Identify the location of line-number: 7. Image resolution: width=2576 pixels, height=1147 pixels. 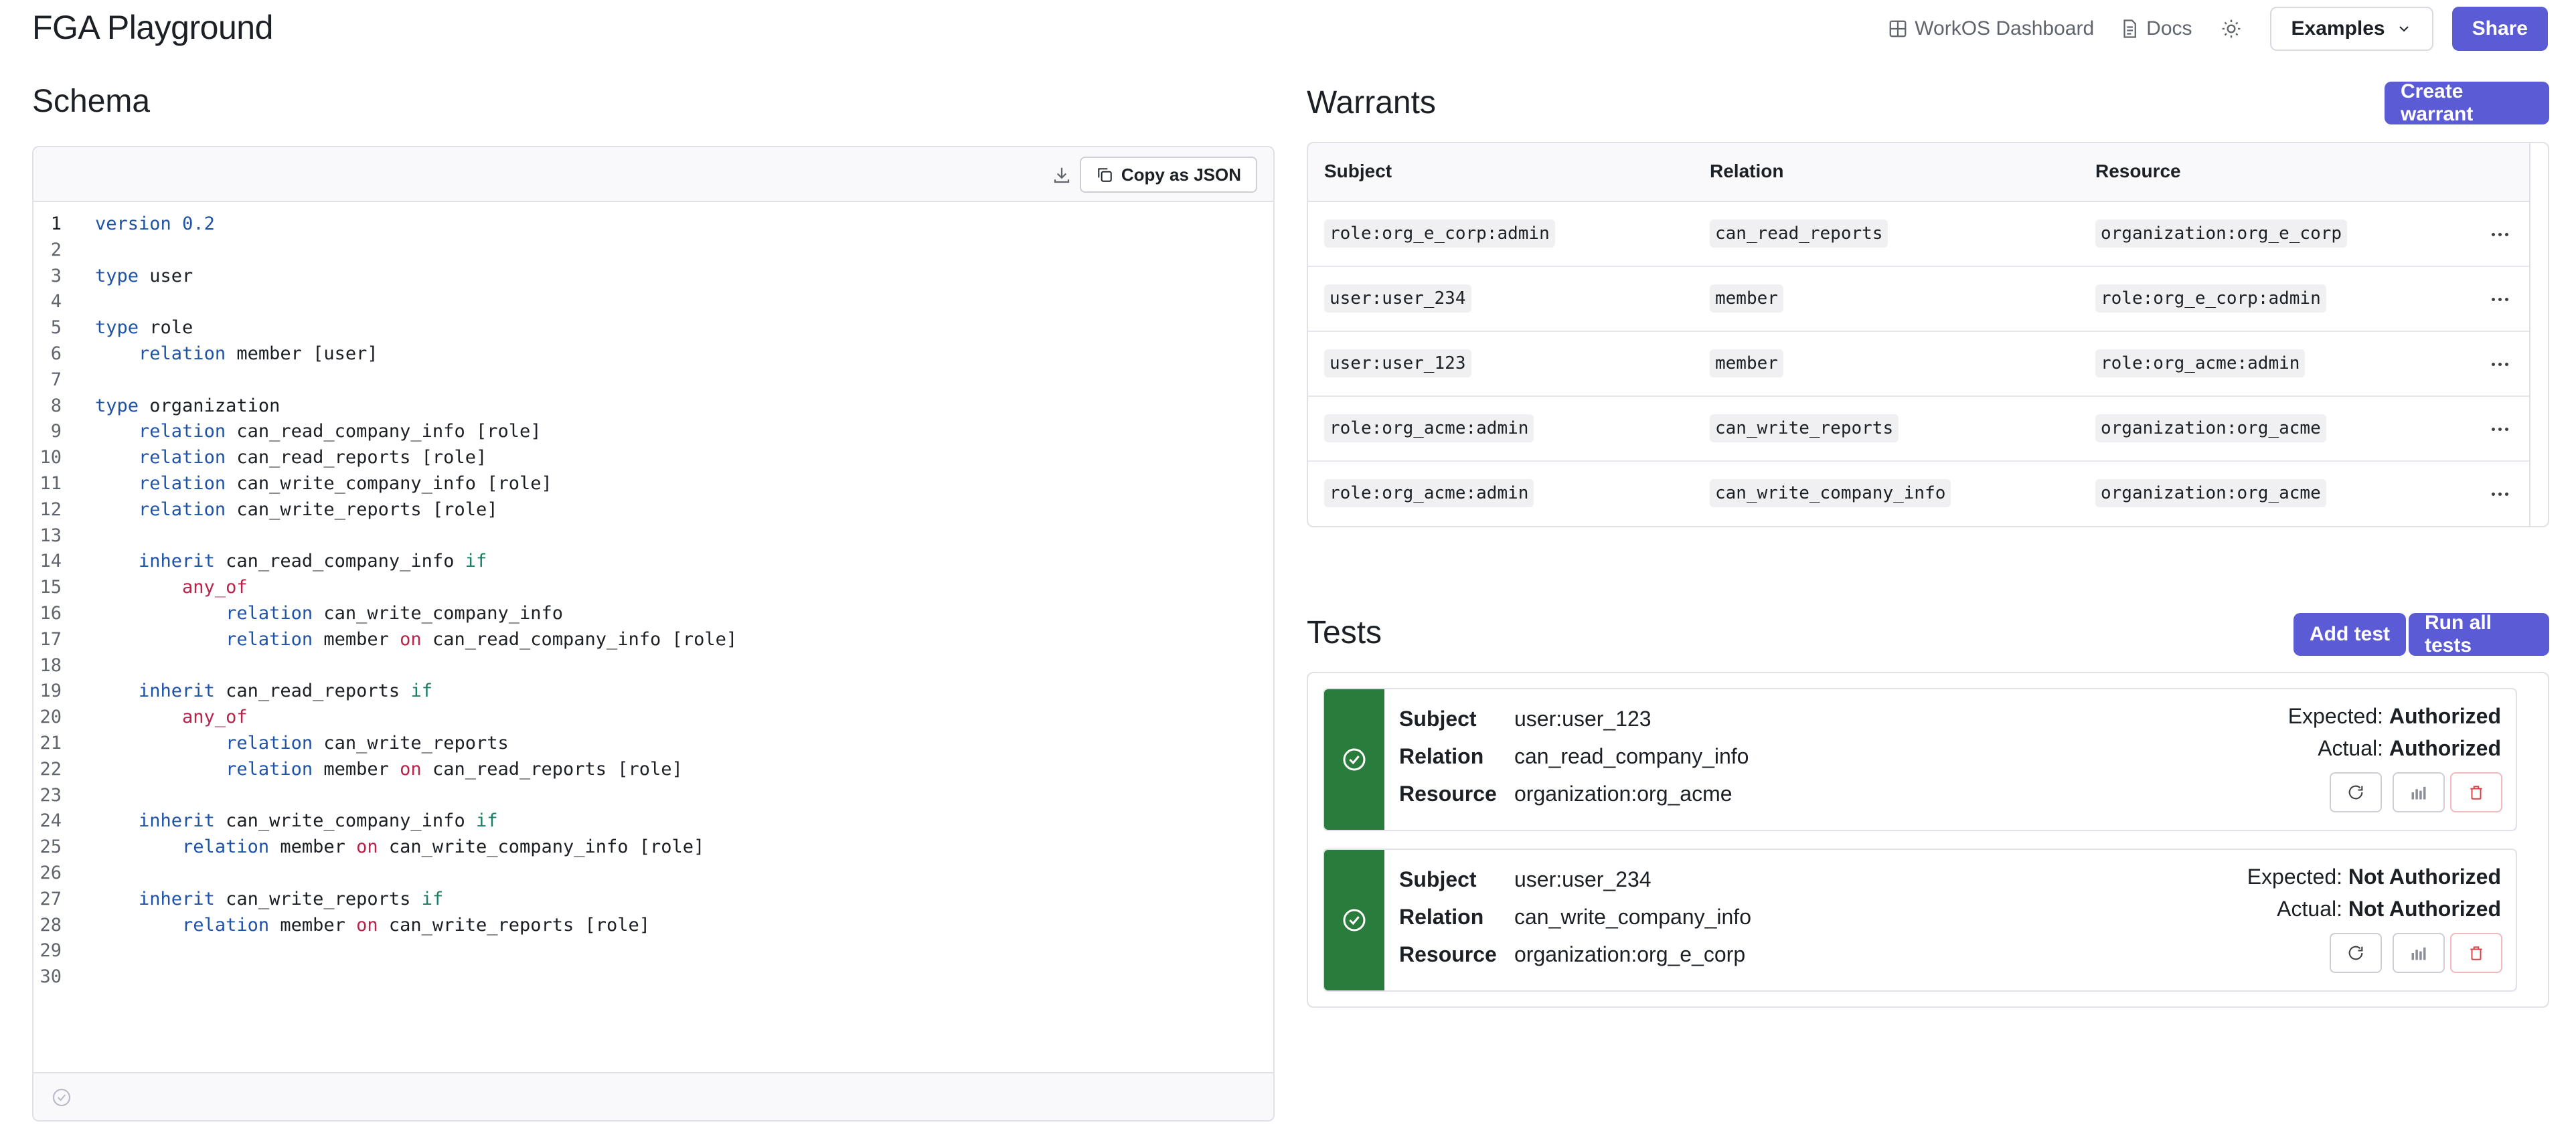
(56, 379).